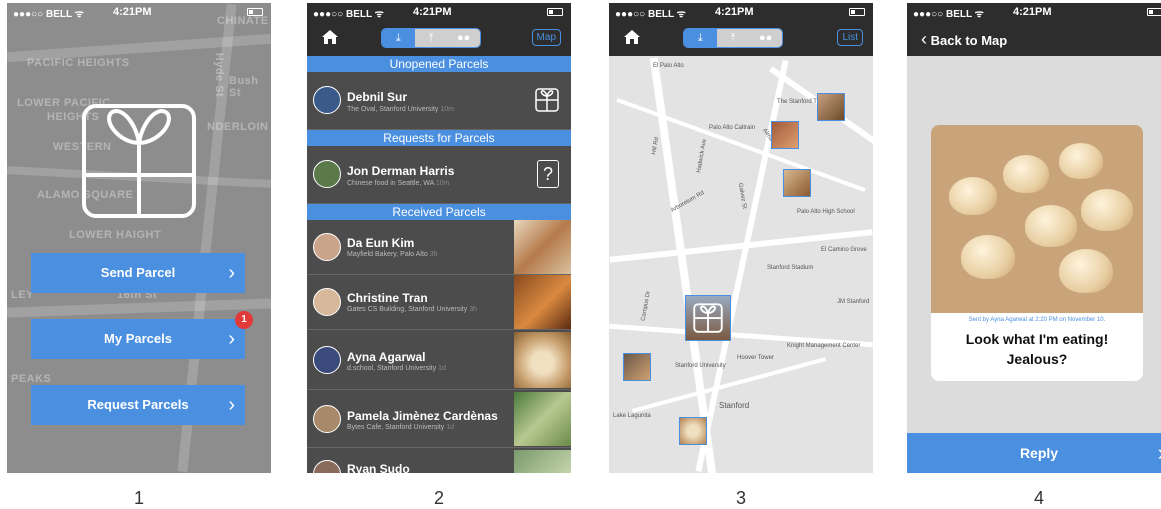  I want to click on map-label: El Camino Grove, so click(844, 250).